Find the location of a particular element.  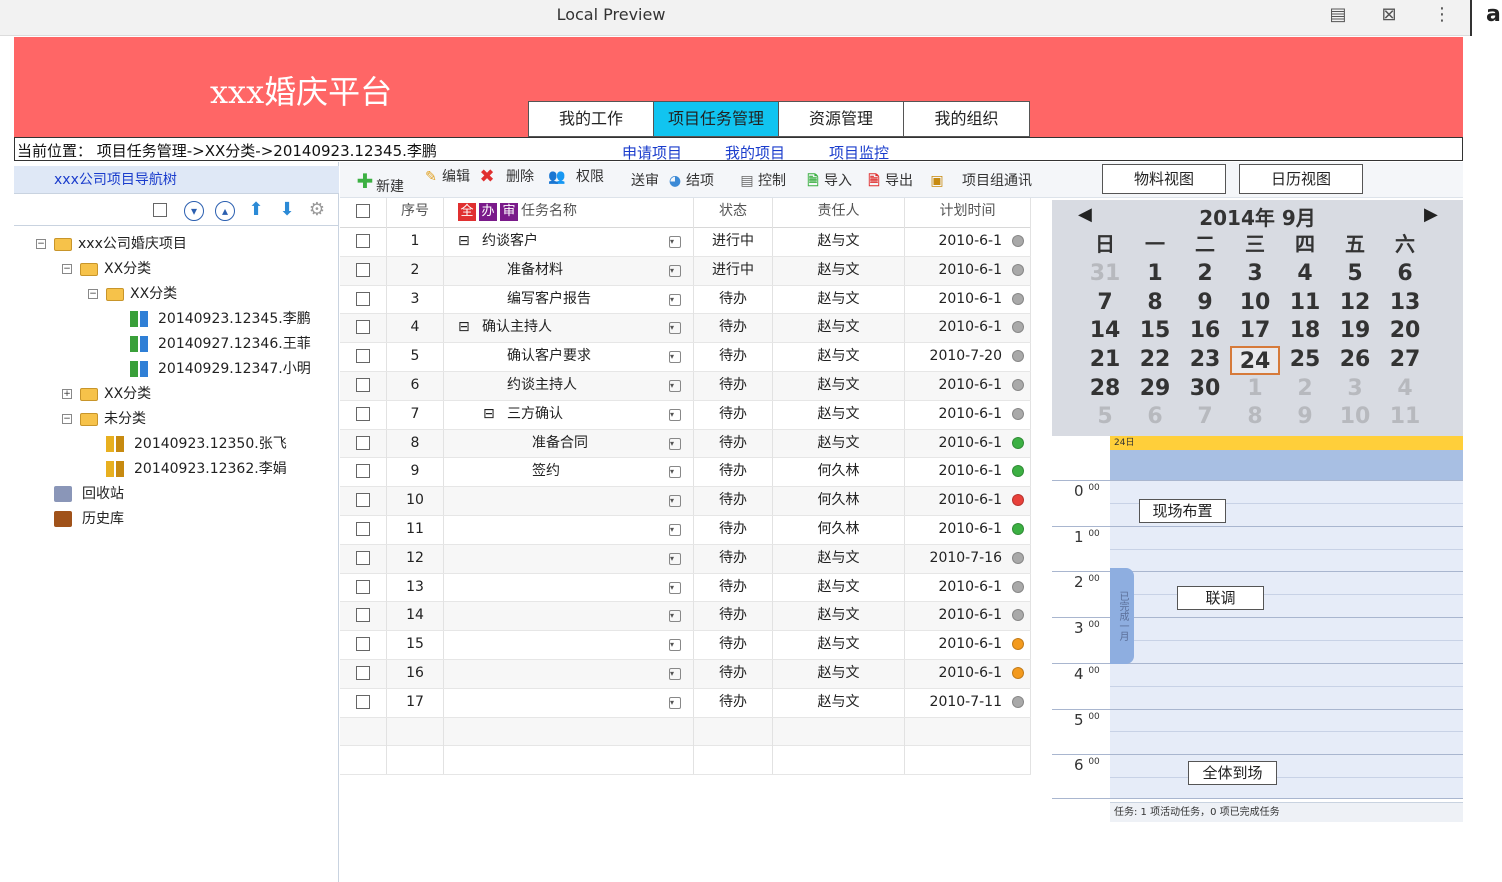

calendar-day: 21 is located at coordinates (1105, 360).